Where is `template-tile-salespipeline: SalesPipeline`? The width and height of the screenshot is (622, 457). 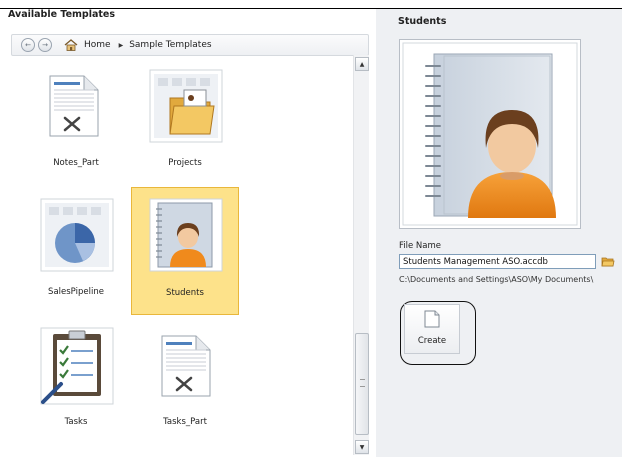 template-tile-salespipeline: SalesPipeline is located at coordinates (76, 251).